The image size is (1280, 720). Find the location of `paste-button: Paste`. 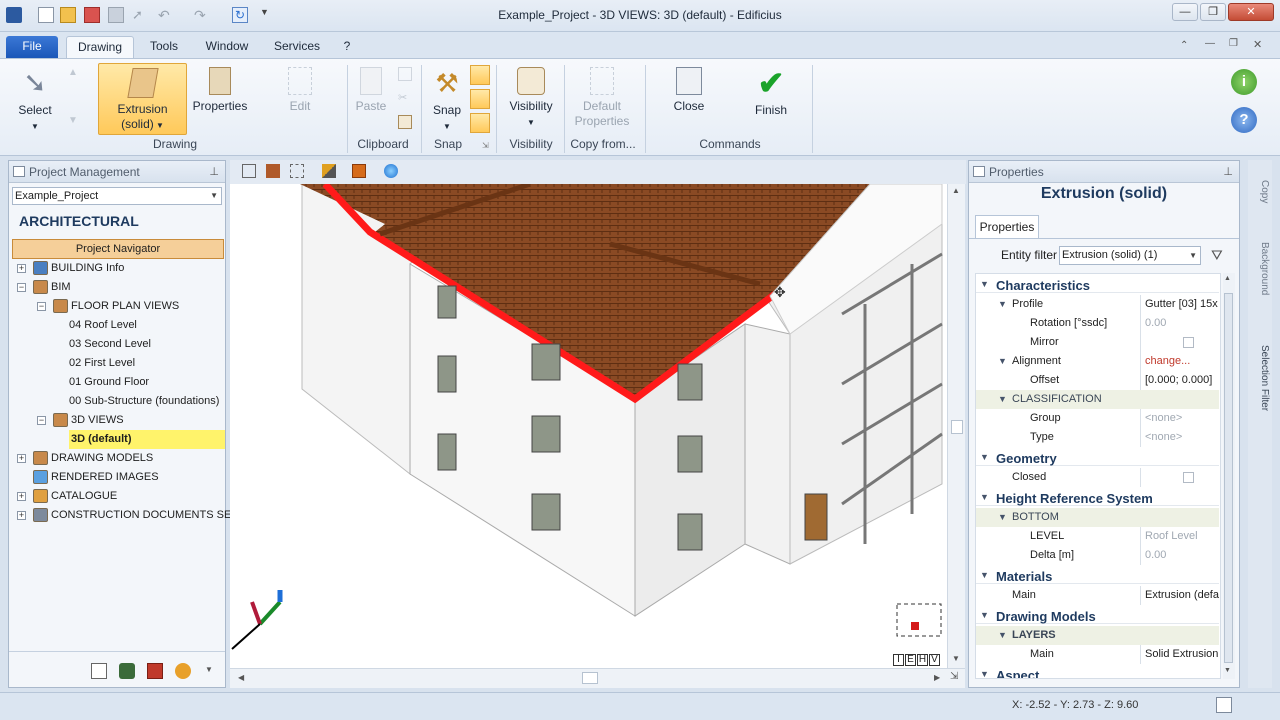

paste-button: Paste is located at coordinates (371, 99).